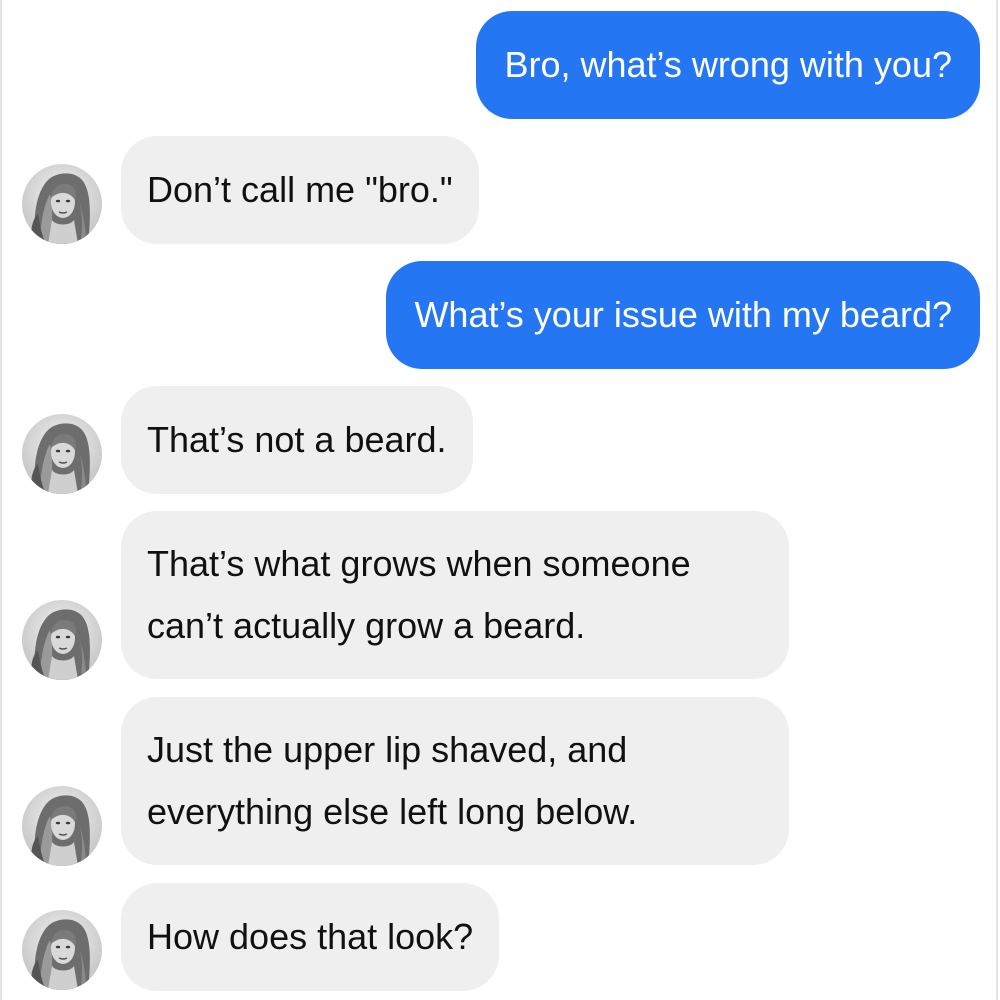 Image resolution: width=1000 pixels, height=1000 pixels. I want to click on received-message-bubble: That’s not a beard., so click(297, 440).